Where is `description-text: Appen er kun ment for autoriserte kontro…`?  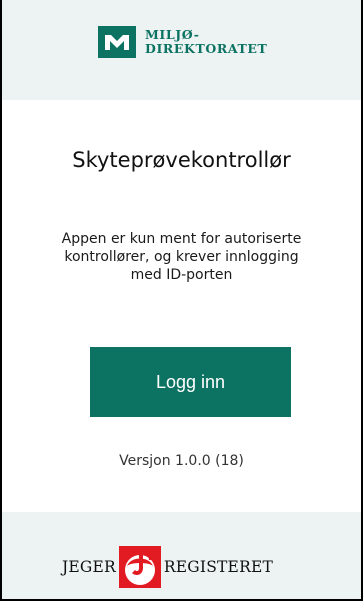 description-text: Appen er kun ment for autoriserte kontro… is located at coordinates (181, 257).